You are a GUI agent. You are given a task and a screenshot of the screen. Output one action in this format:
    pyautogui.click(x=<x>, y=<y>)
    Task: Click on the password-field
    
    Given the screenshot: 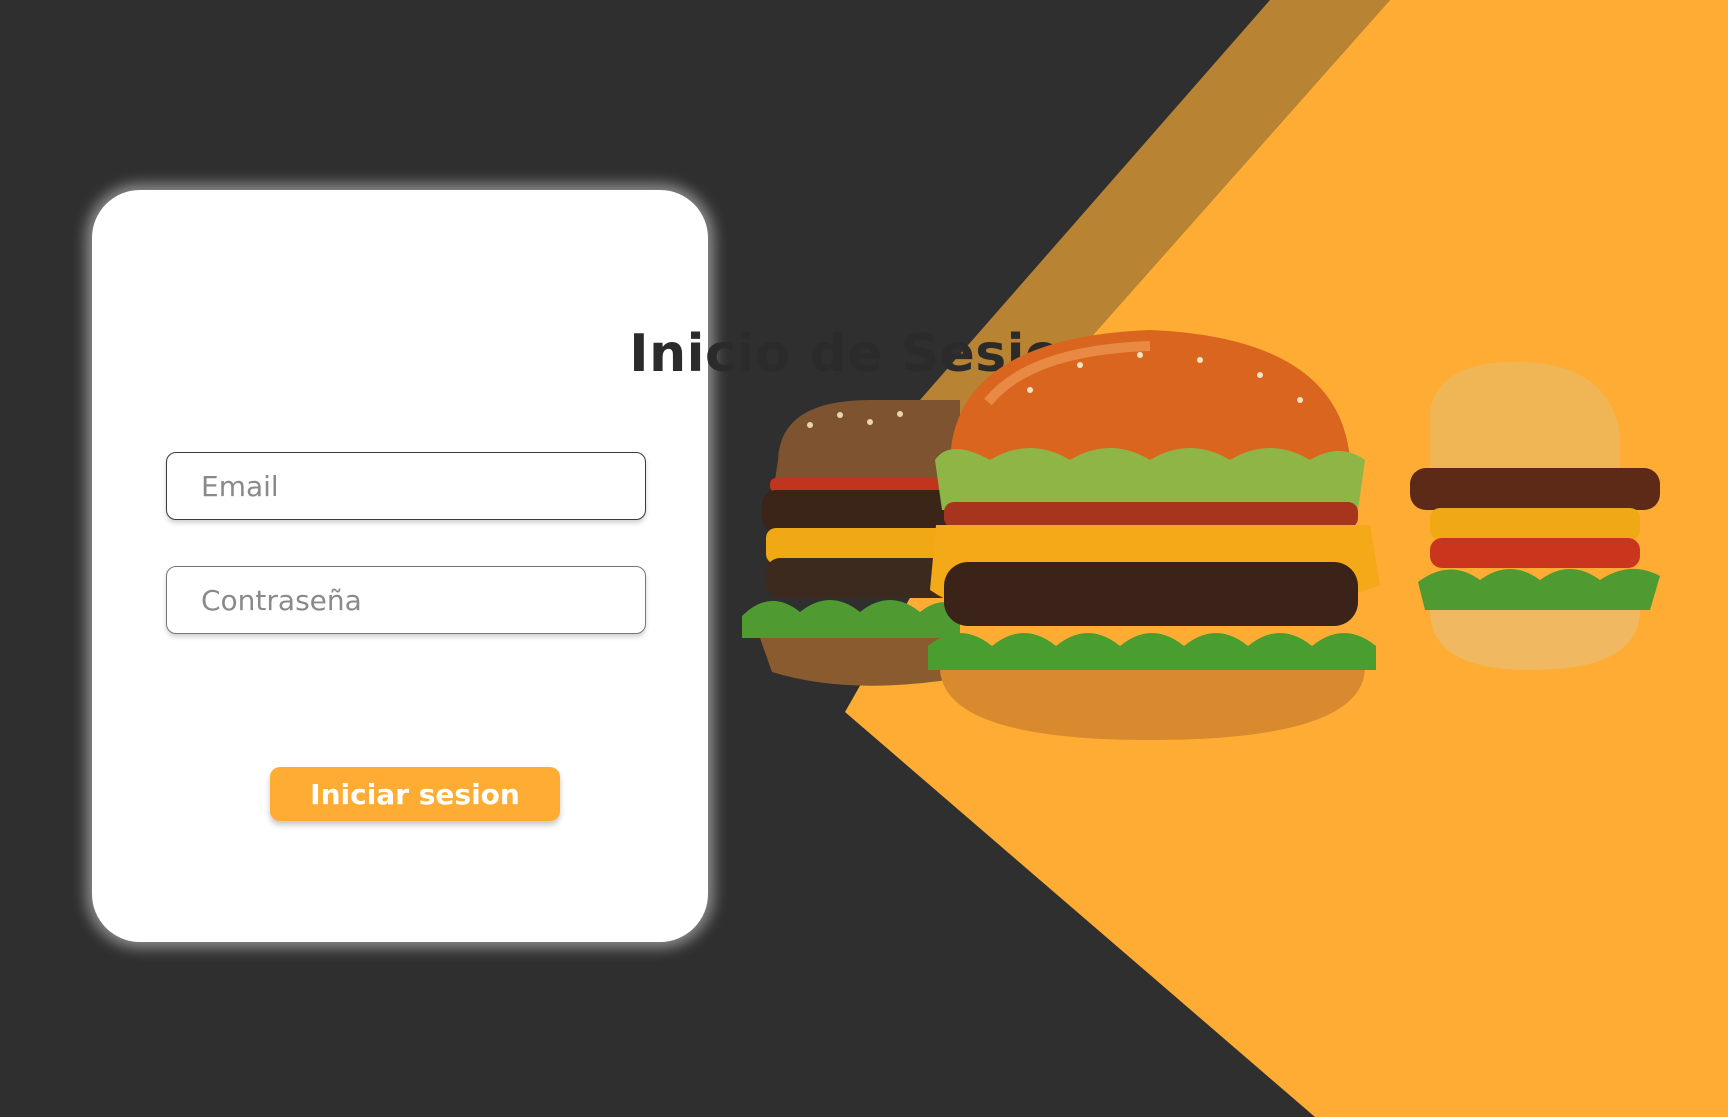 What is the action you would take?
    pyautogui.click(x=406, y=600)
    